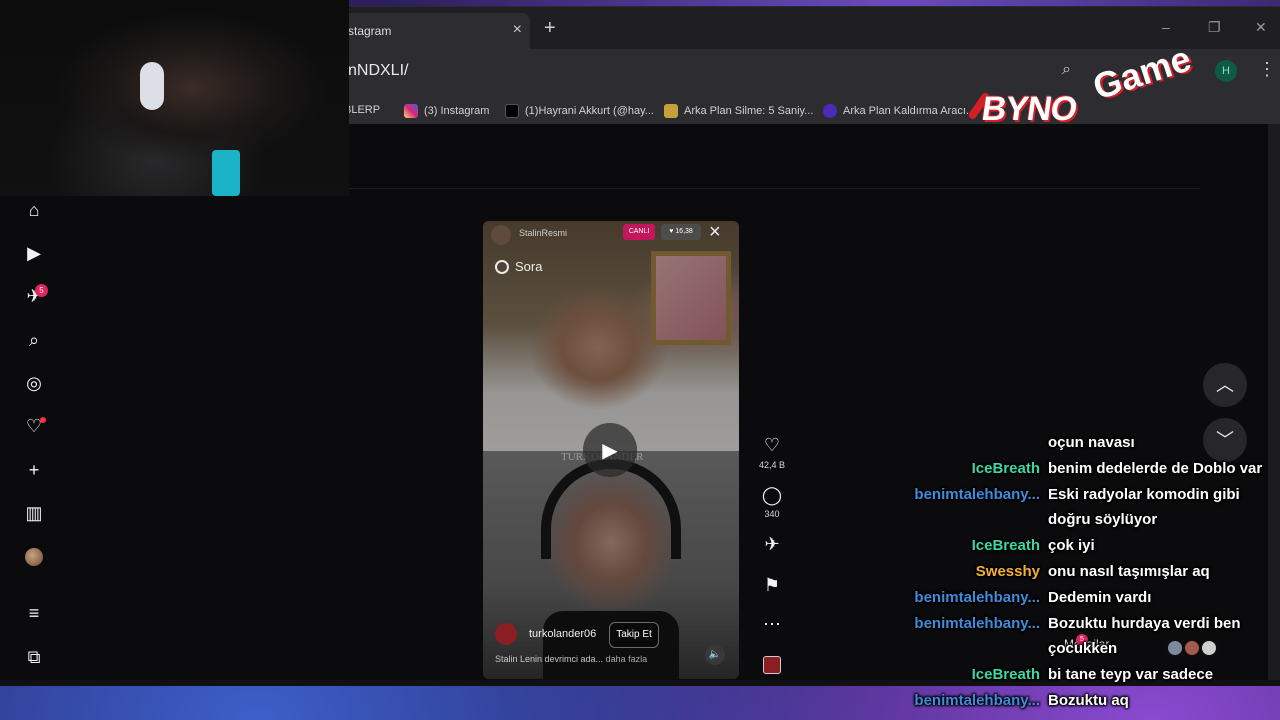  I want to click on tab-instagram: stagram ×, so click(430, 31).